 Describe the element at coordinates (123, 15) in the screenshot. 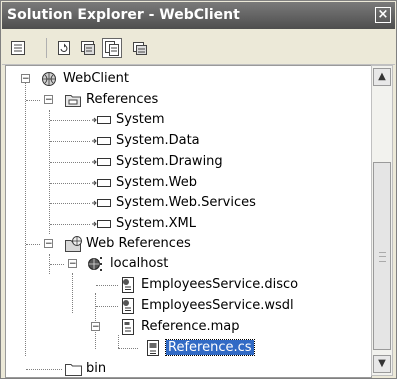

I see `window-title: Solution Explorer - WebClient` at that location.